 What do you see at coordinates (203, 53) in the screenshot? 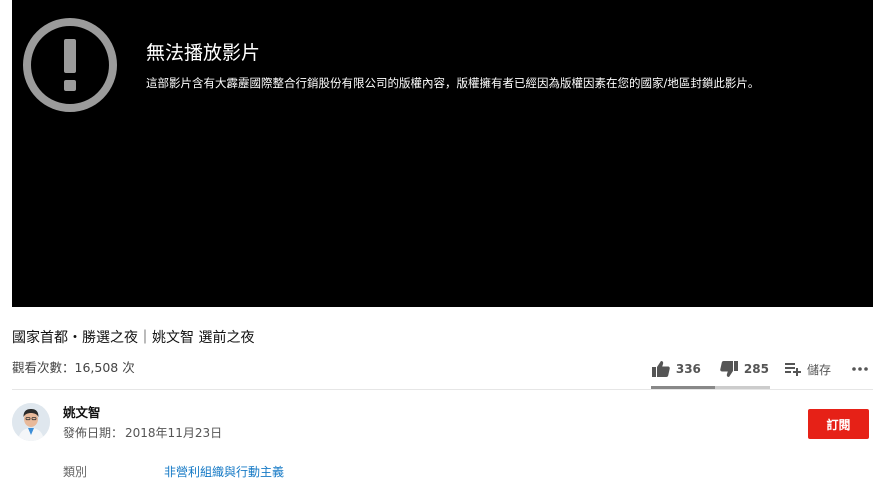
I see `error-title: 無法播放影片` at bounding box center [203, 53].